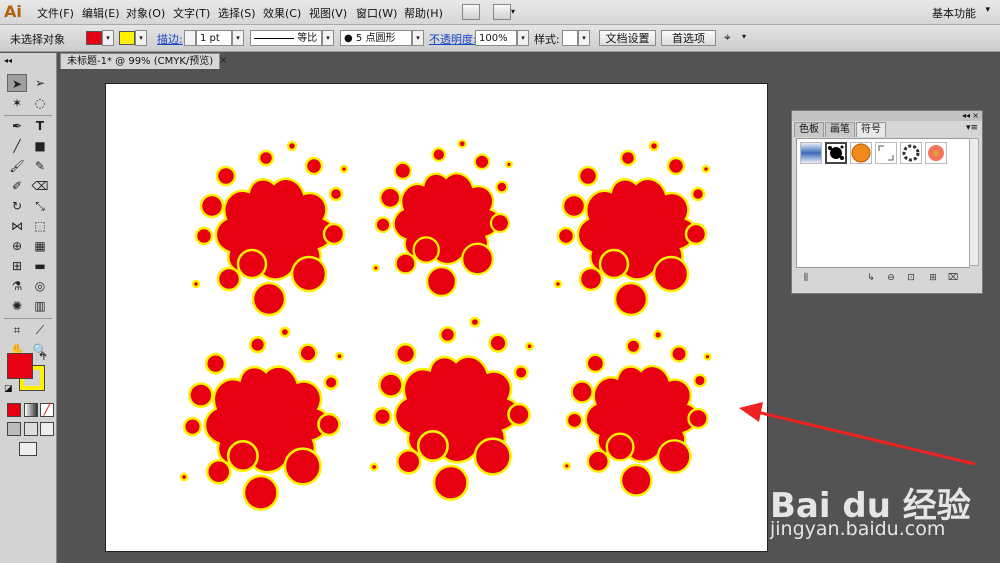 The width and height of the screenshot is (1000, 563). Describe the element at coordinates (17, 206) in the screenshot. I see `rotate-tool-icon: ↻` at that location.